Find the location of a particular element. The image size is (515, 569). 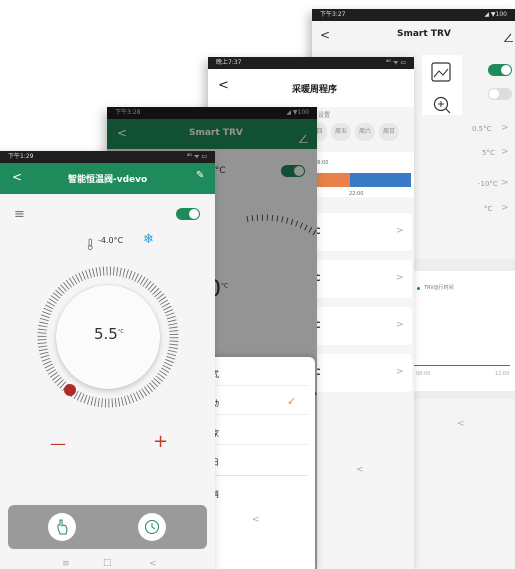

hand-icon is located at coordinates (62, 527).